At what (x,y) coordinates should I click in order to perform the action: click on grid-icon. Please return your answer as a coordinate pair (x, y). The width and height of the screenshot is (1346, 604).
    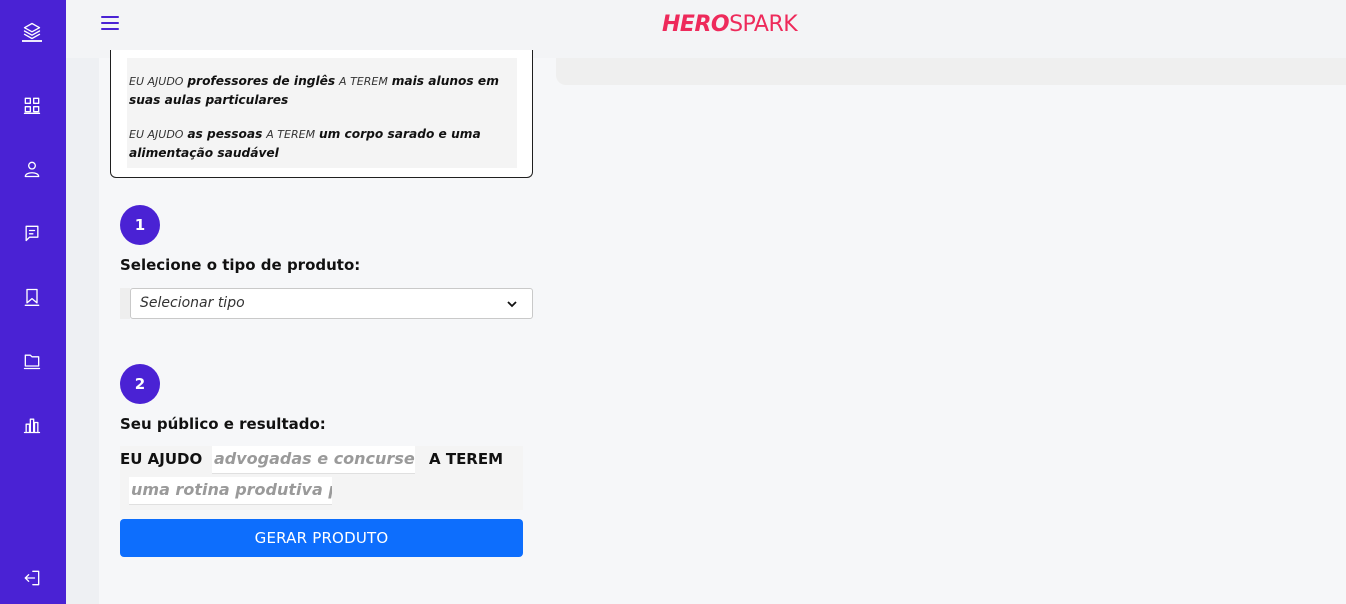
    Looking at the image, I should click on (32, 105).